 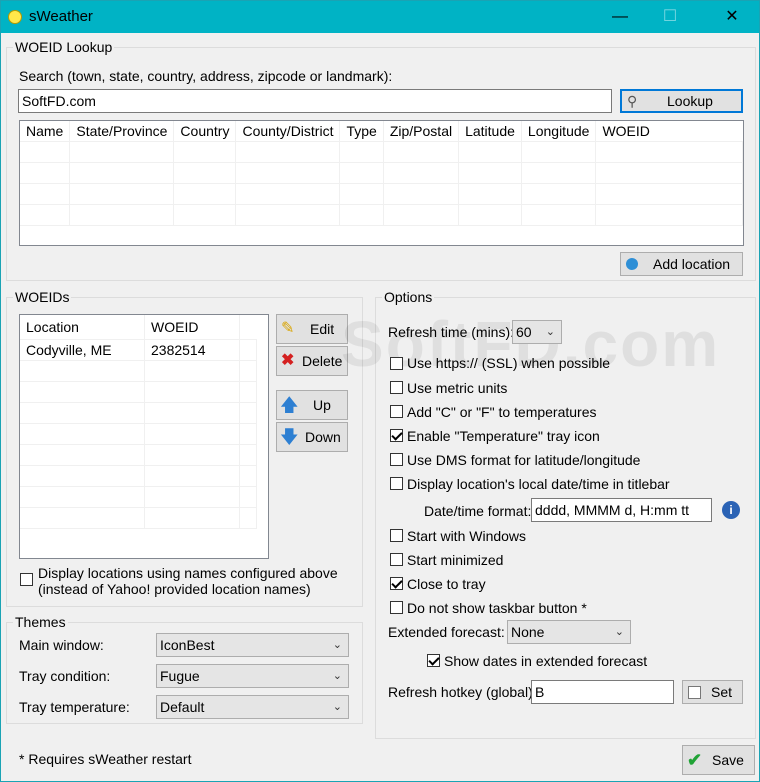 What do you see at coordinates (192, 350) in the screenshot?
I see `woeid-cell: 2382514` at bounding box center [192, 350].